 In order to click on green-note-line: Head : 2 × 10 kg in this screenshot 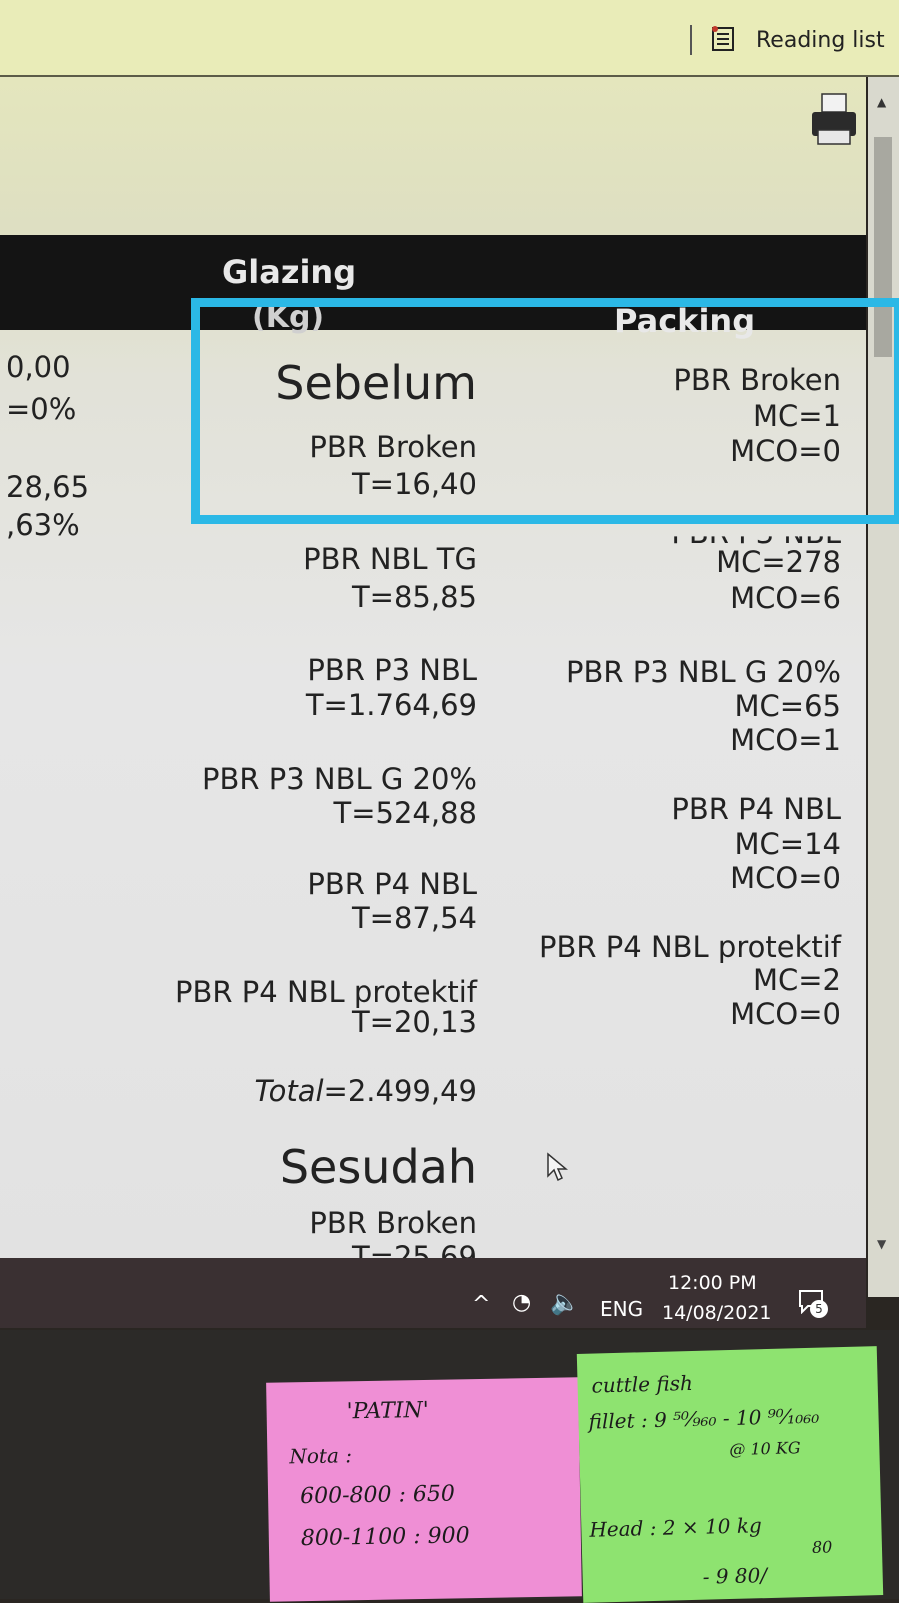, I will do `click(676, 1527)`.